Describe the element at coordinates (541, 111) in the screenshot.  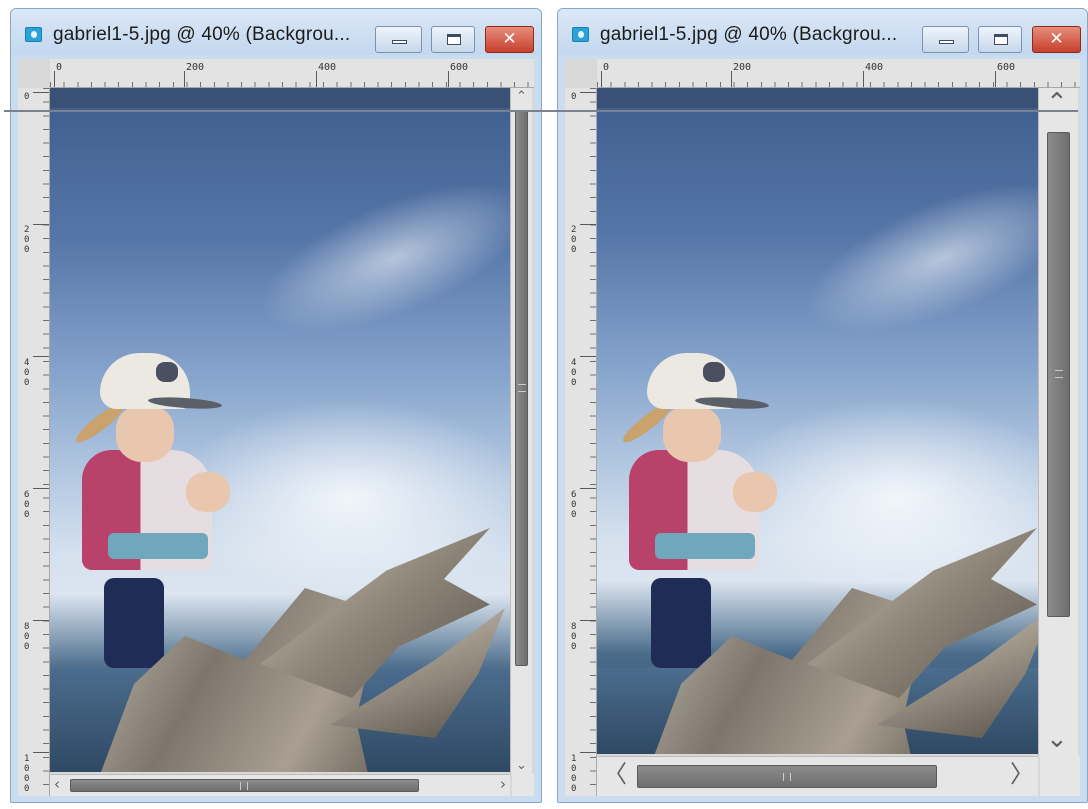
I see `guide-line` at that location.